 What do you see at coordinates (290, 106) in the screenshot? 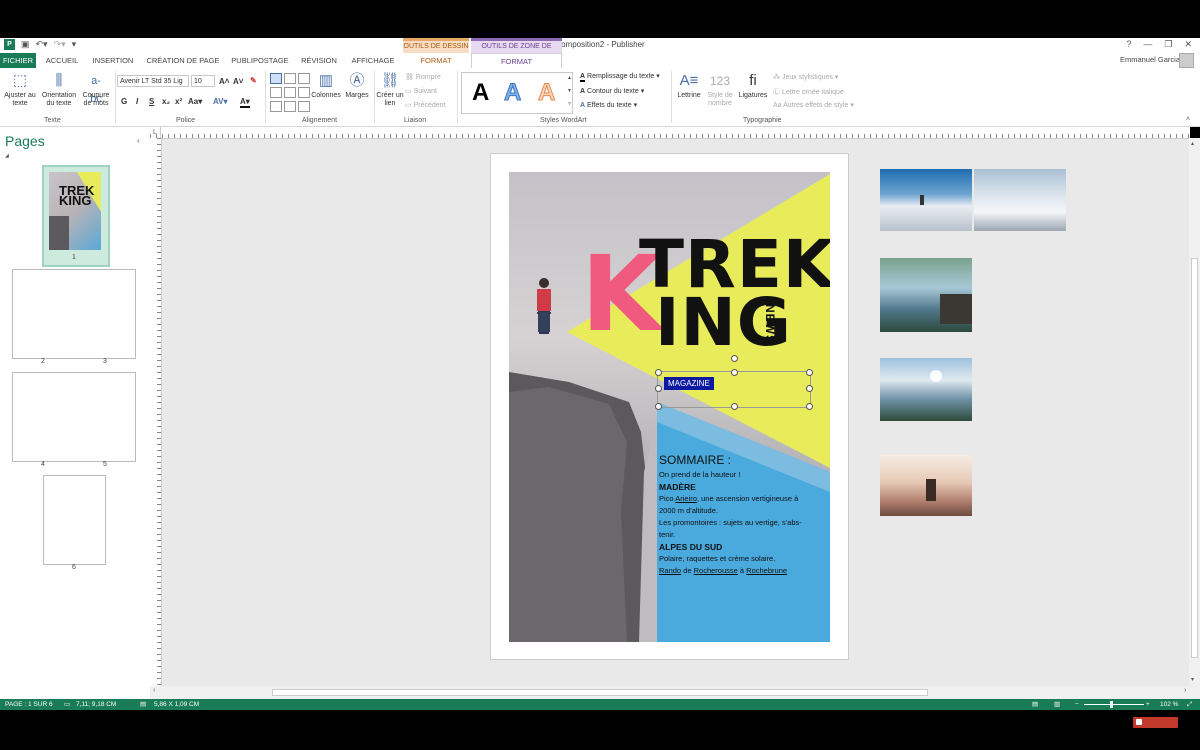
I see `align-bottom-center-icon` at bounding box center [290, 106].